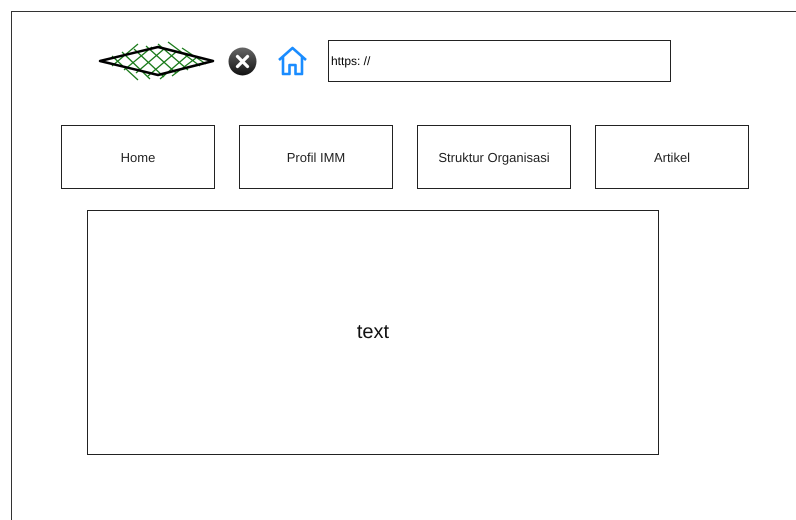 This screenshot has height=520, width=796. What do you see at coordinates (292, 61) in the screenshot?
I see `home-icon` at bounding box center [292, 61].